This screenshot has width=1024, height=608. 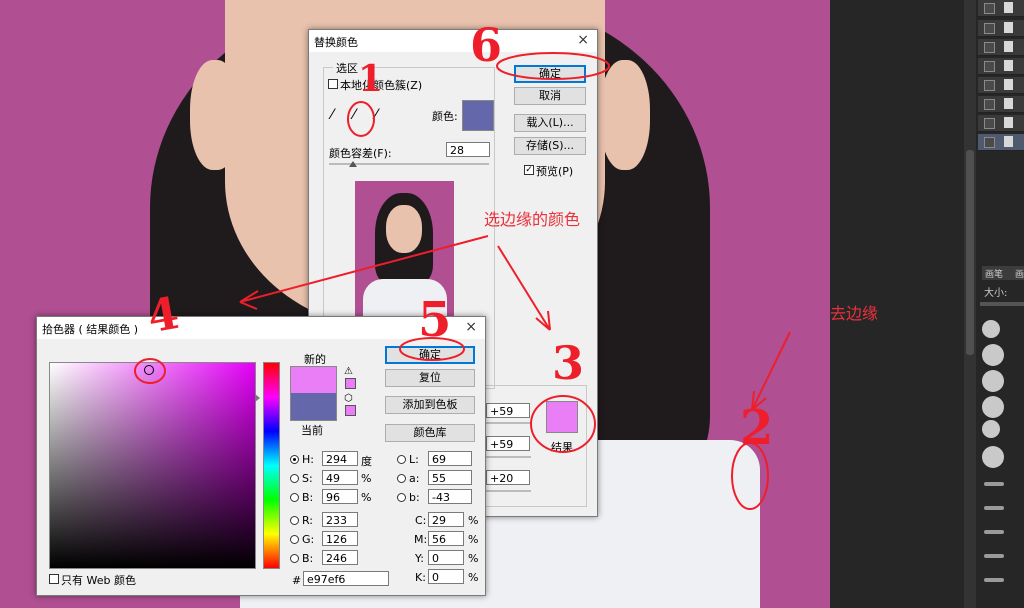 What do you see at coordinates (532, 219) in the screenshot?
I see `annotation-pick-edge-color: 选边缘的颜色` at bounding box center [532, 219].